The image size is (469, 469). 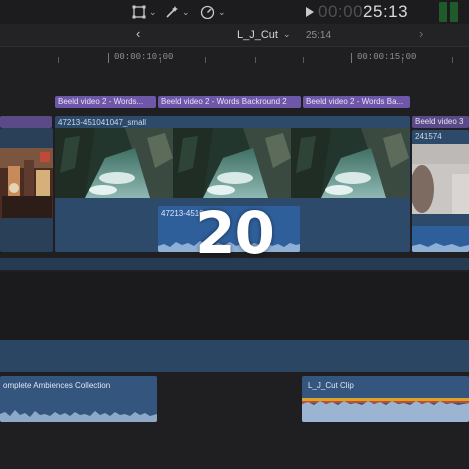 I want to click on video-filmstrip, so click(x=232, y=163).